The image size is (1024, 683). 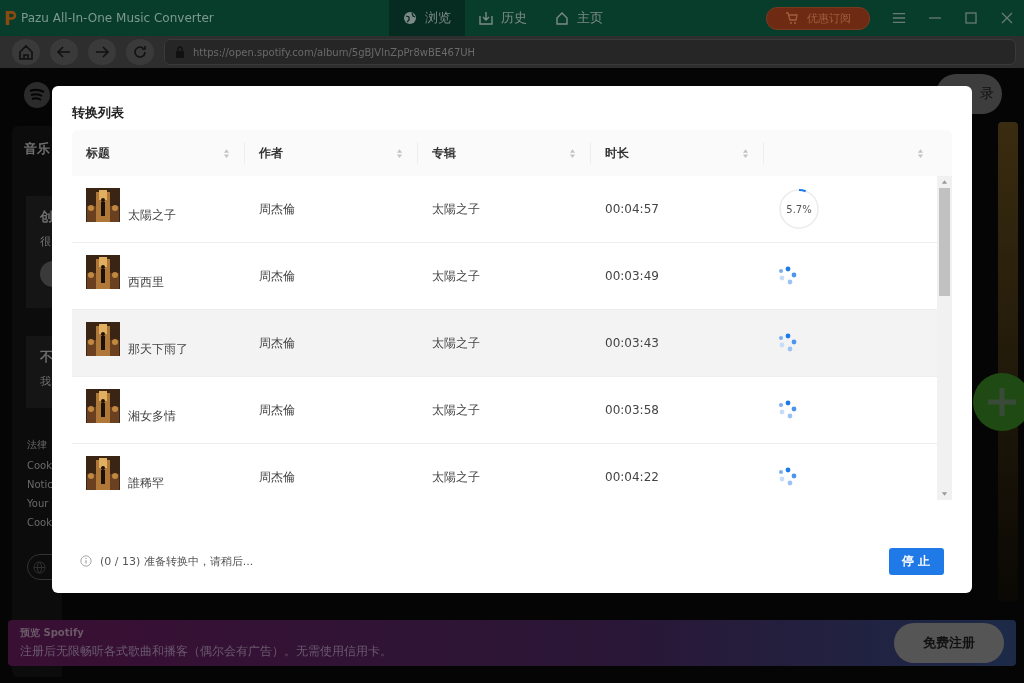 I want to click on track-title: 誰稀罕, so click(x=146, y=483).